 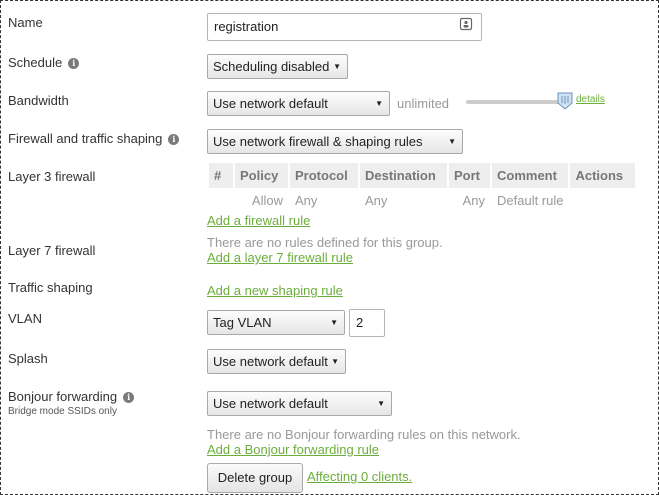 What do you see at coordinates (530, 175) in the screenshot?
I see `column-header-comment: Comment` at bounding box center [530, 175].